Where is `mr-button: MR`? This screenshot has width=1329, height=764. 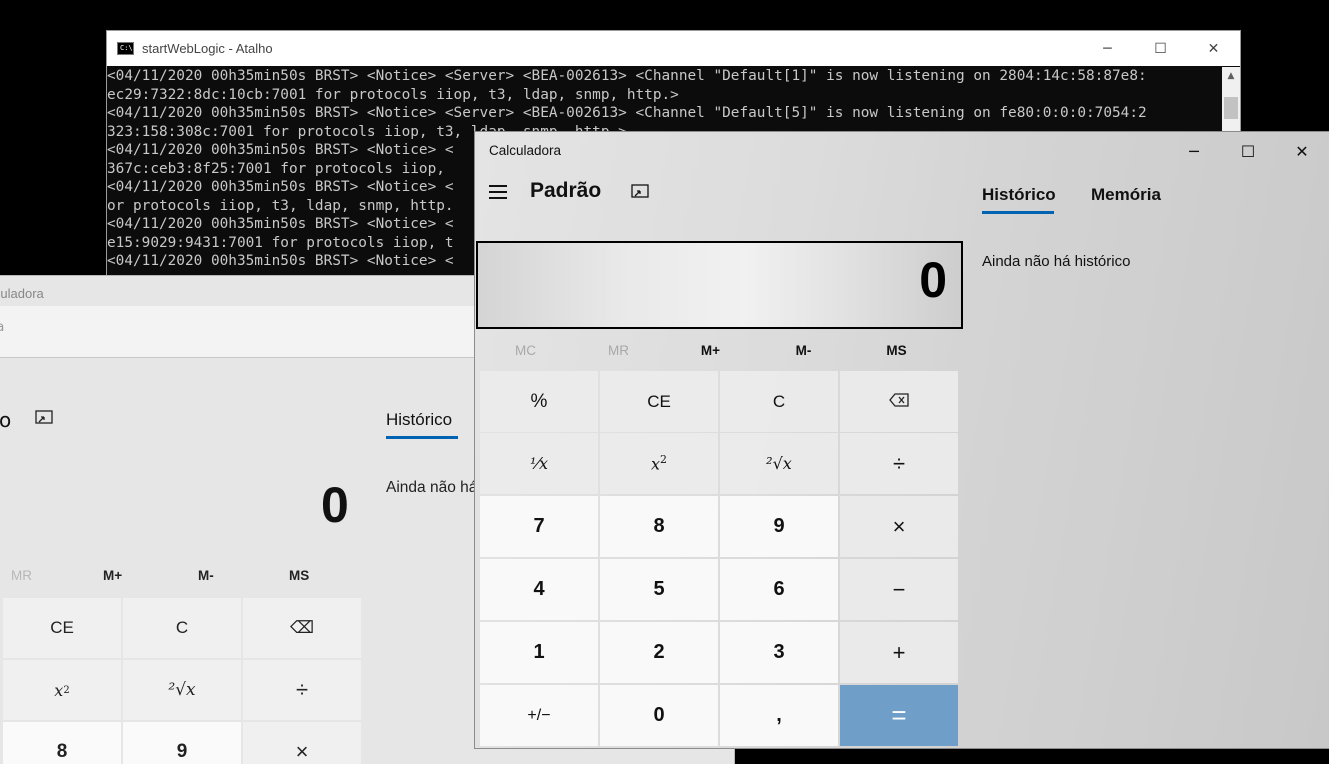
mr-button: MR is located at coordinates (618, 351).